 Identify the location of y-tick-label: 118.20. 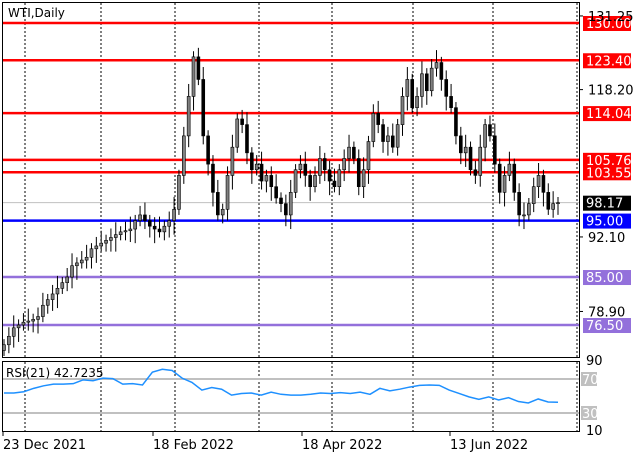
(611, 91).